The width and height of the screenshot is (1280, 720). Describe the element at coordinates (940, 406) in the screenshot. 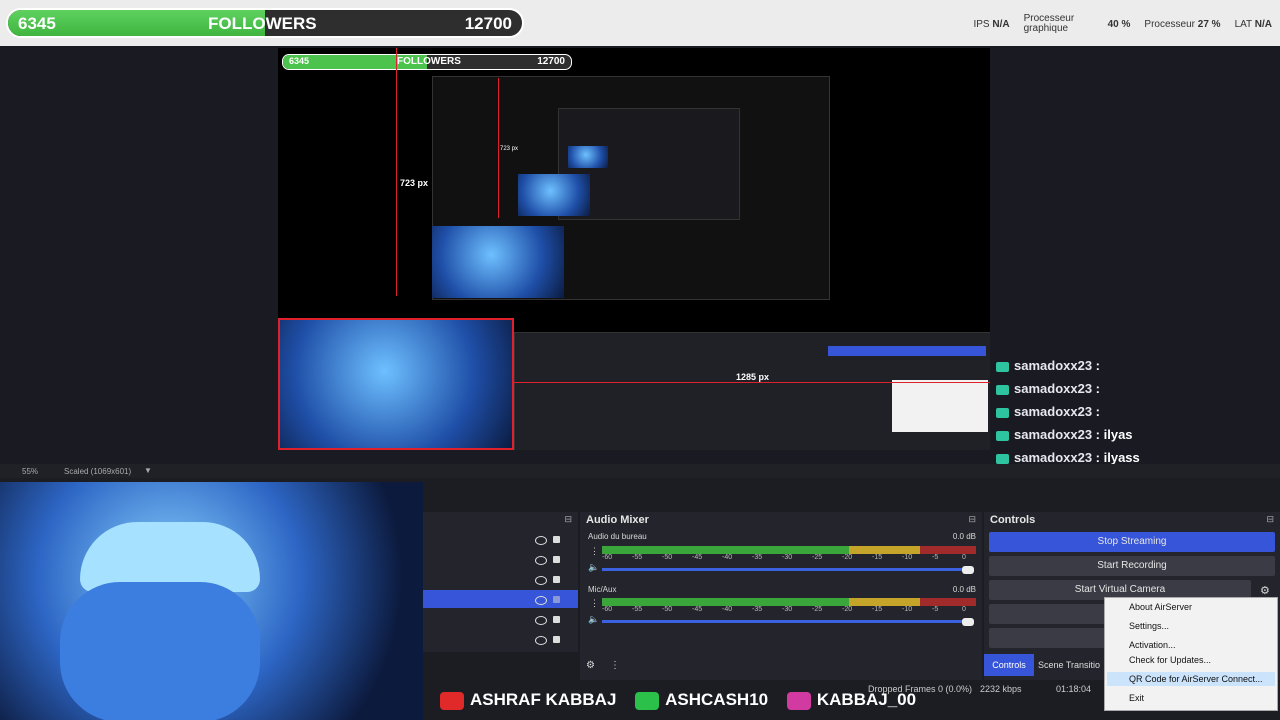

I see `nested-context-menu` at that location.